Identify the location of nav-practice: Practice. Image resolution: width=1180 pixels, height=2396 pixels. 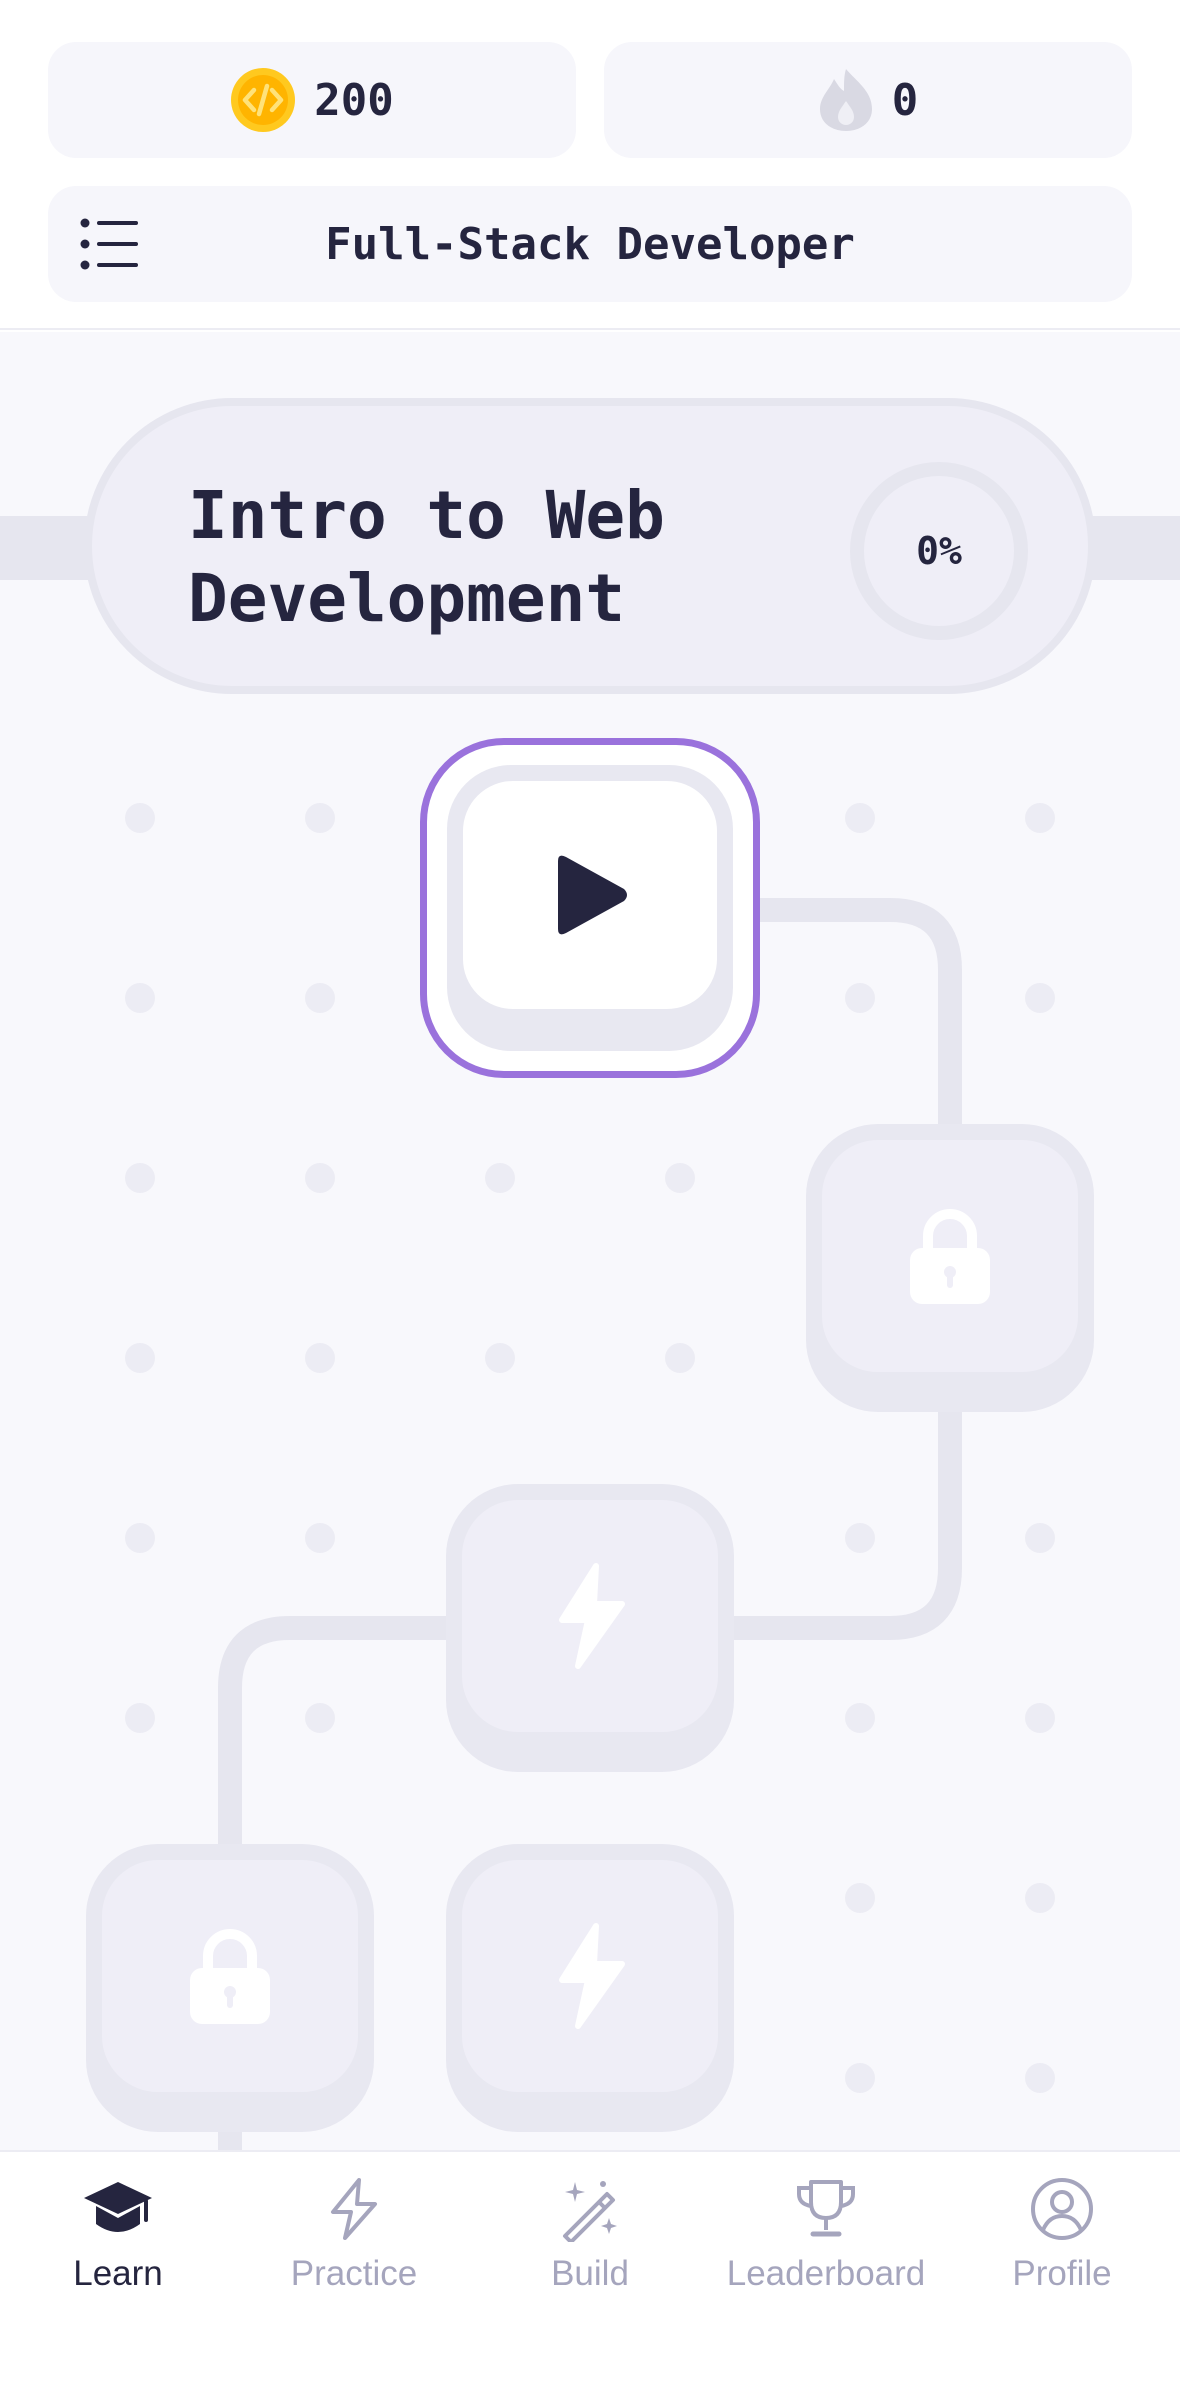
(354, 2235).